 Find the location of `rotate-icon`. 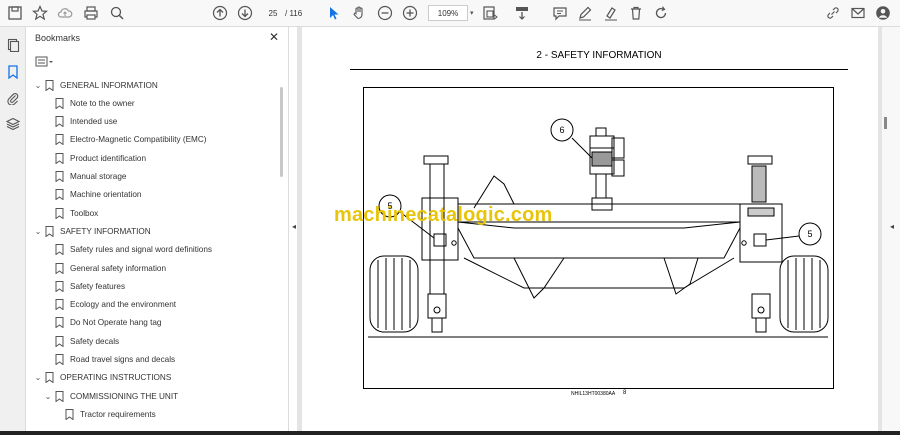

rotate-icon is located at coordinates (661, 13).